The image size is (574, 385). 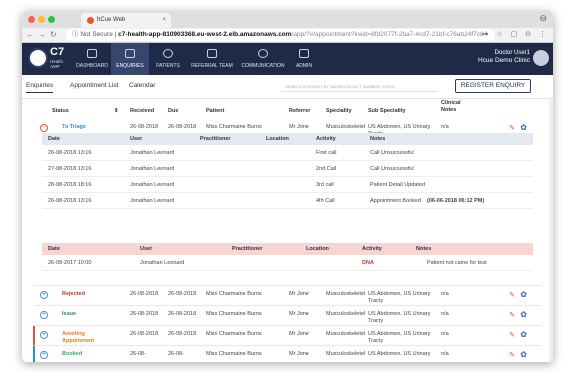 What do you see at coordinates (551, 230) in the screenshot?
I see `scrollbar` at bounding box center [551, 230].